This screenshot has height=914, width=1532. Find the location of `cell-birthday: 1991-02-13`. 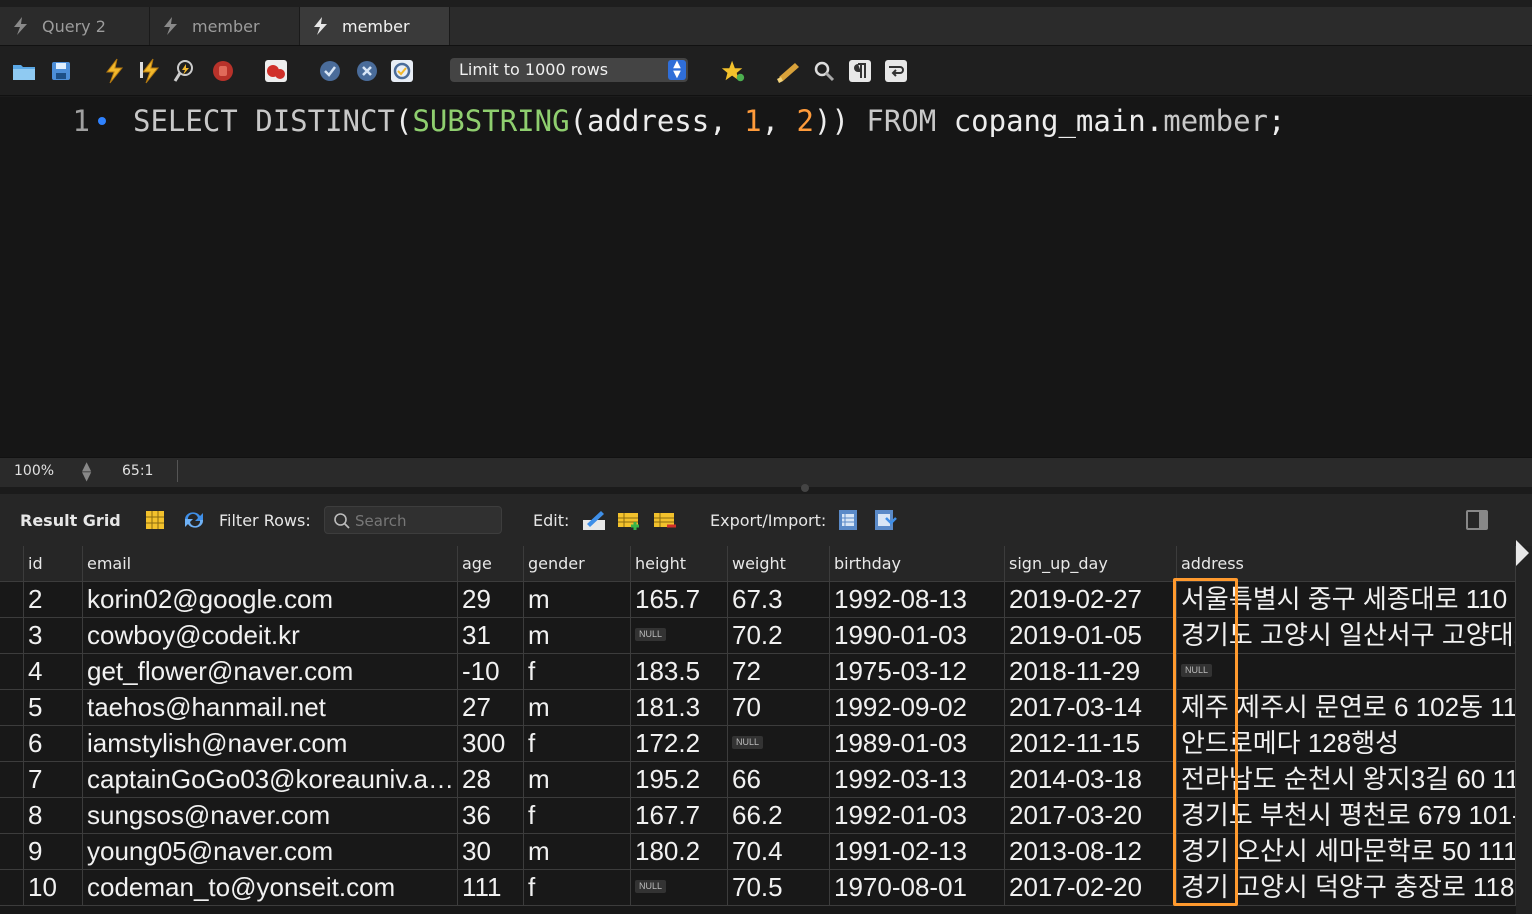

cell-birthday: 1991-02-13 is located at coordinates (917, 852).